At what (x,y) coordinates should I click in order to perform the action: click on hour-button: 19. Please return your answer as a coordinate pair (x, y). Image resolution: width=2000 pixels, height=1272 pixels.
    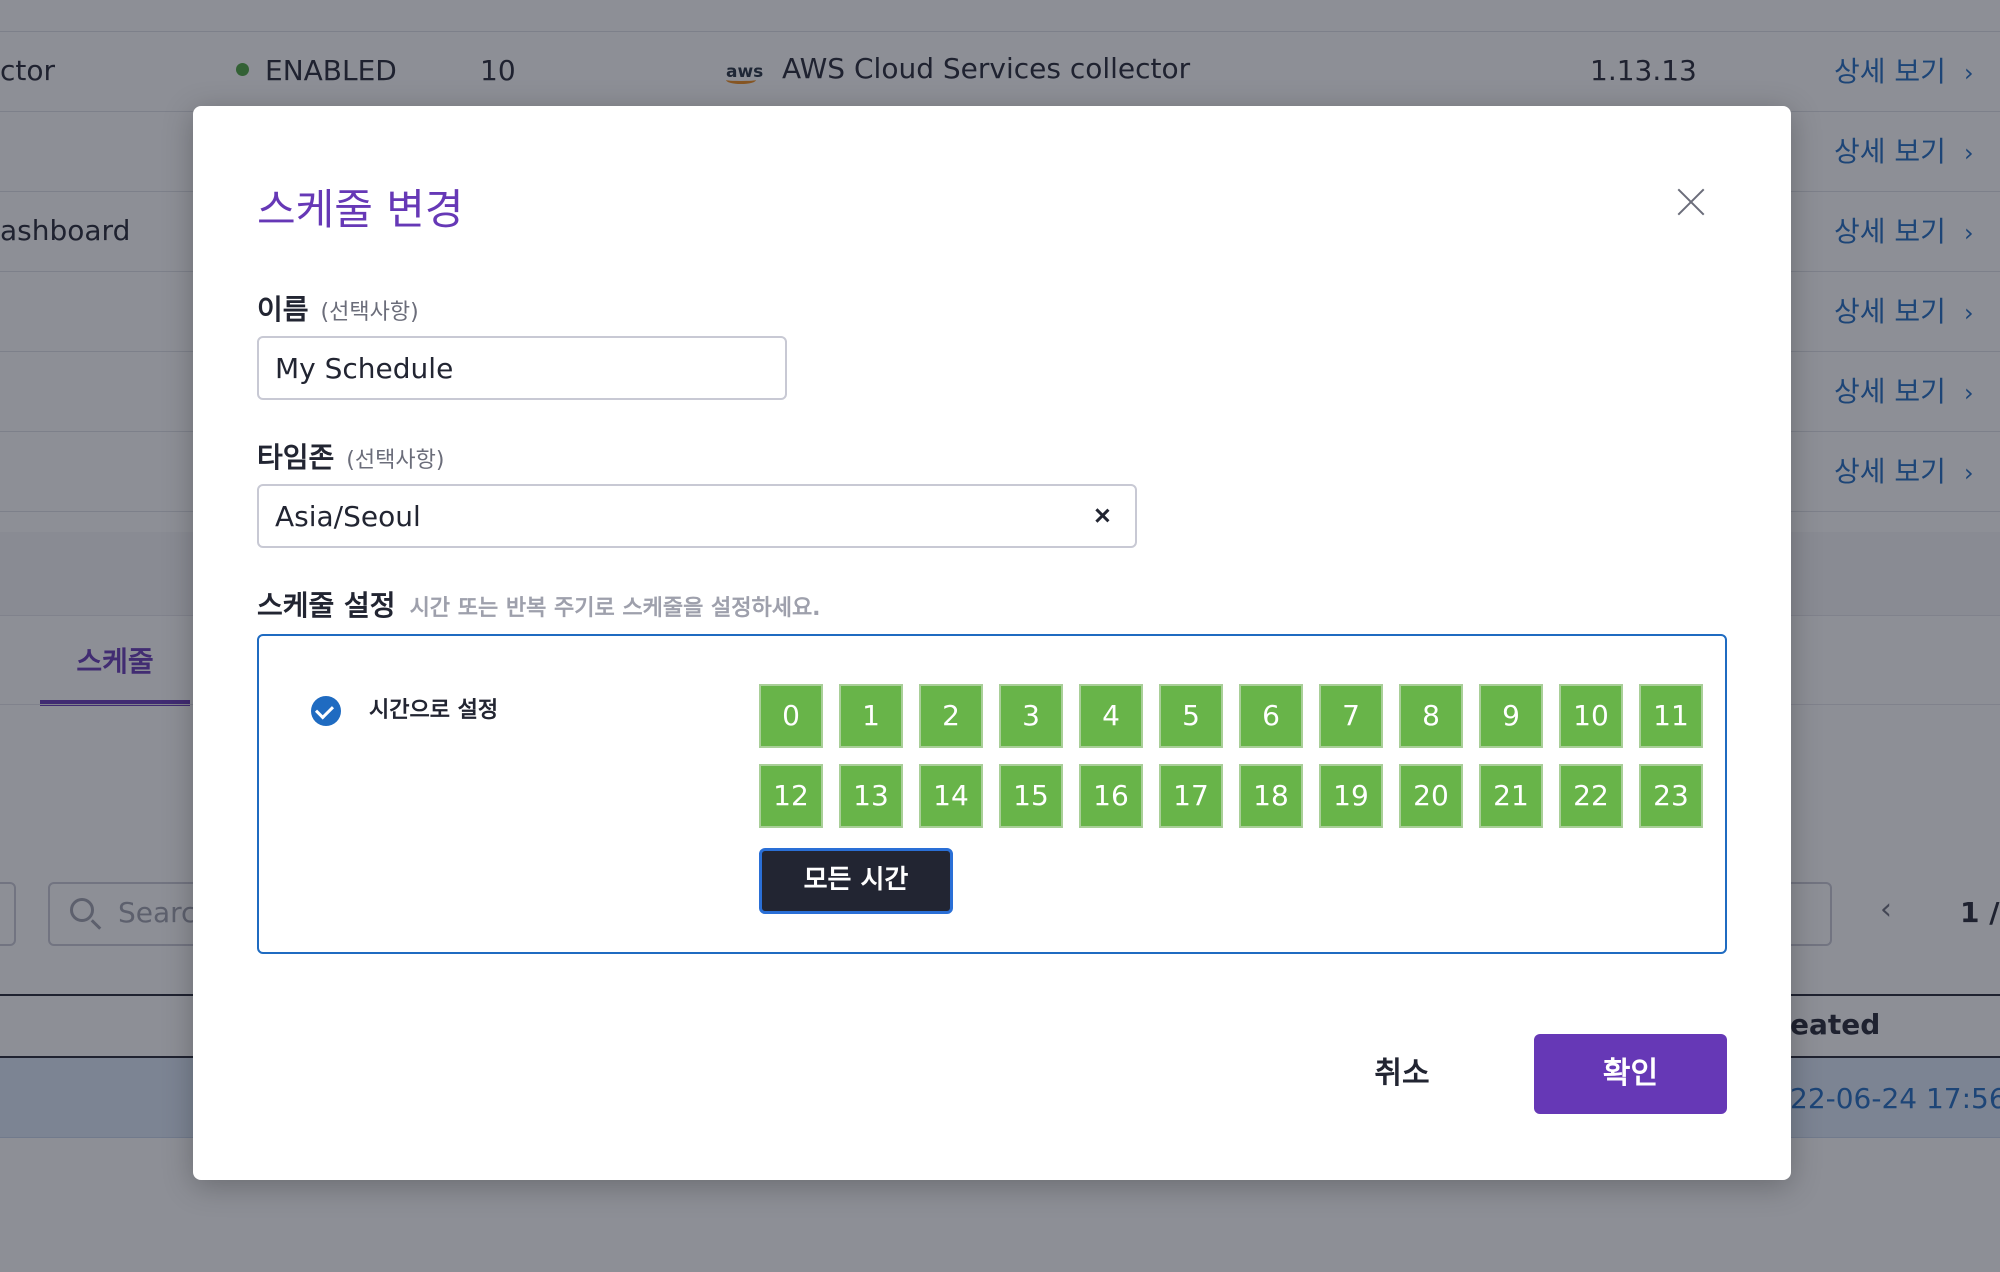
    Looking at the image, I should click on (1351, 796).